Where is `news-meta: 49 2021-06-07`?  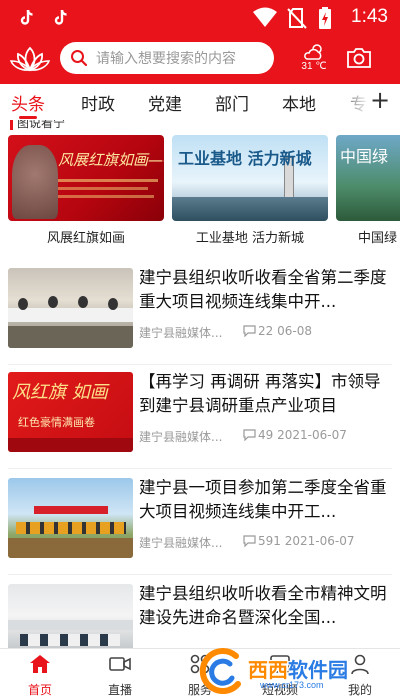 news-meta: 49 2021-06-07 is located at coordinates (295, 435).